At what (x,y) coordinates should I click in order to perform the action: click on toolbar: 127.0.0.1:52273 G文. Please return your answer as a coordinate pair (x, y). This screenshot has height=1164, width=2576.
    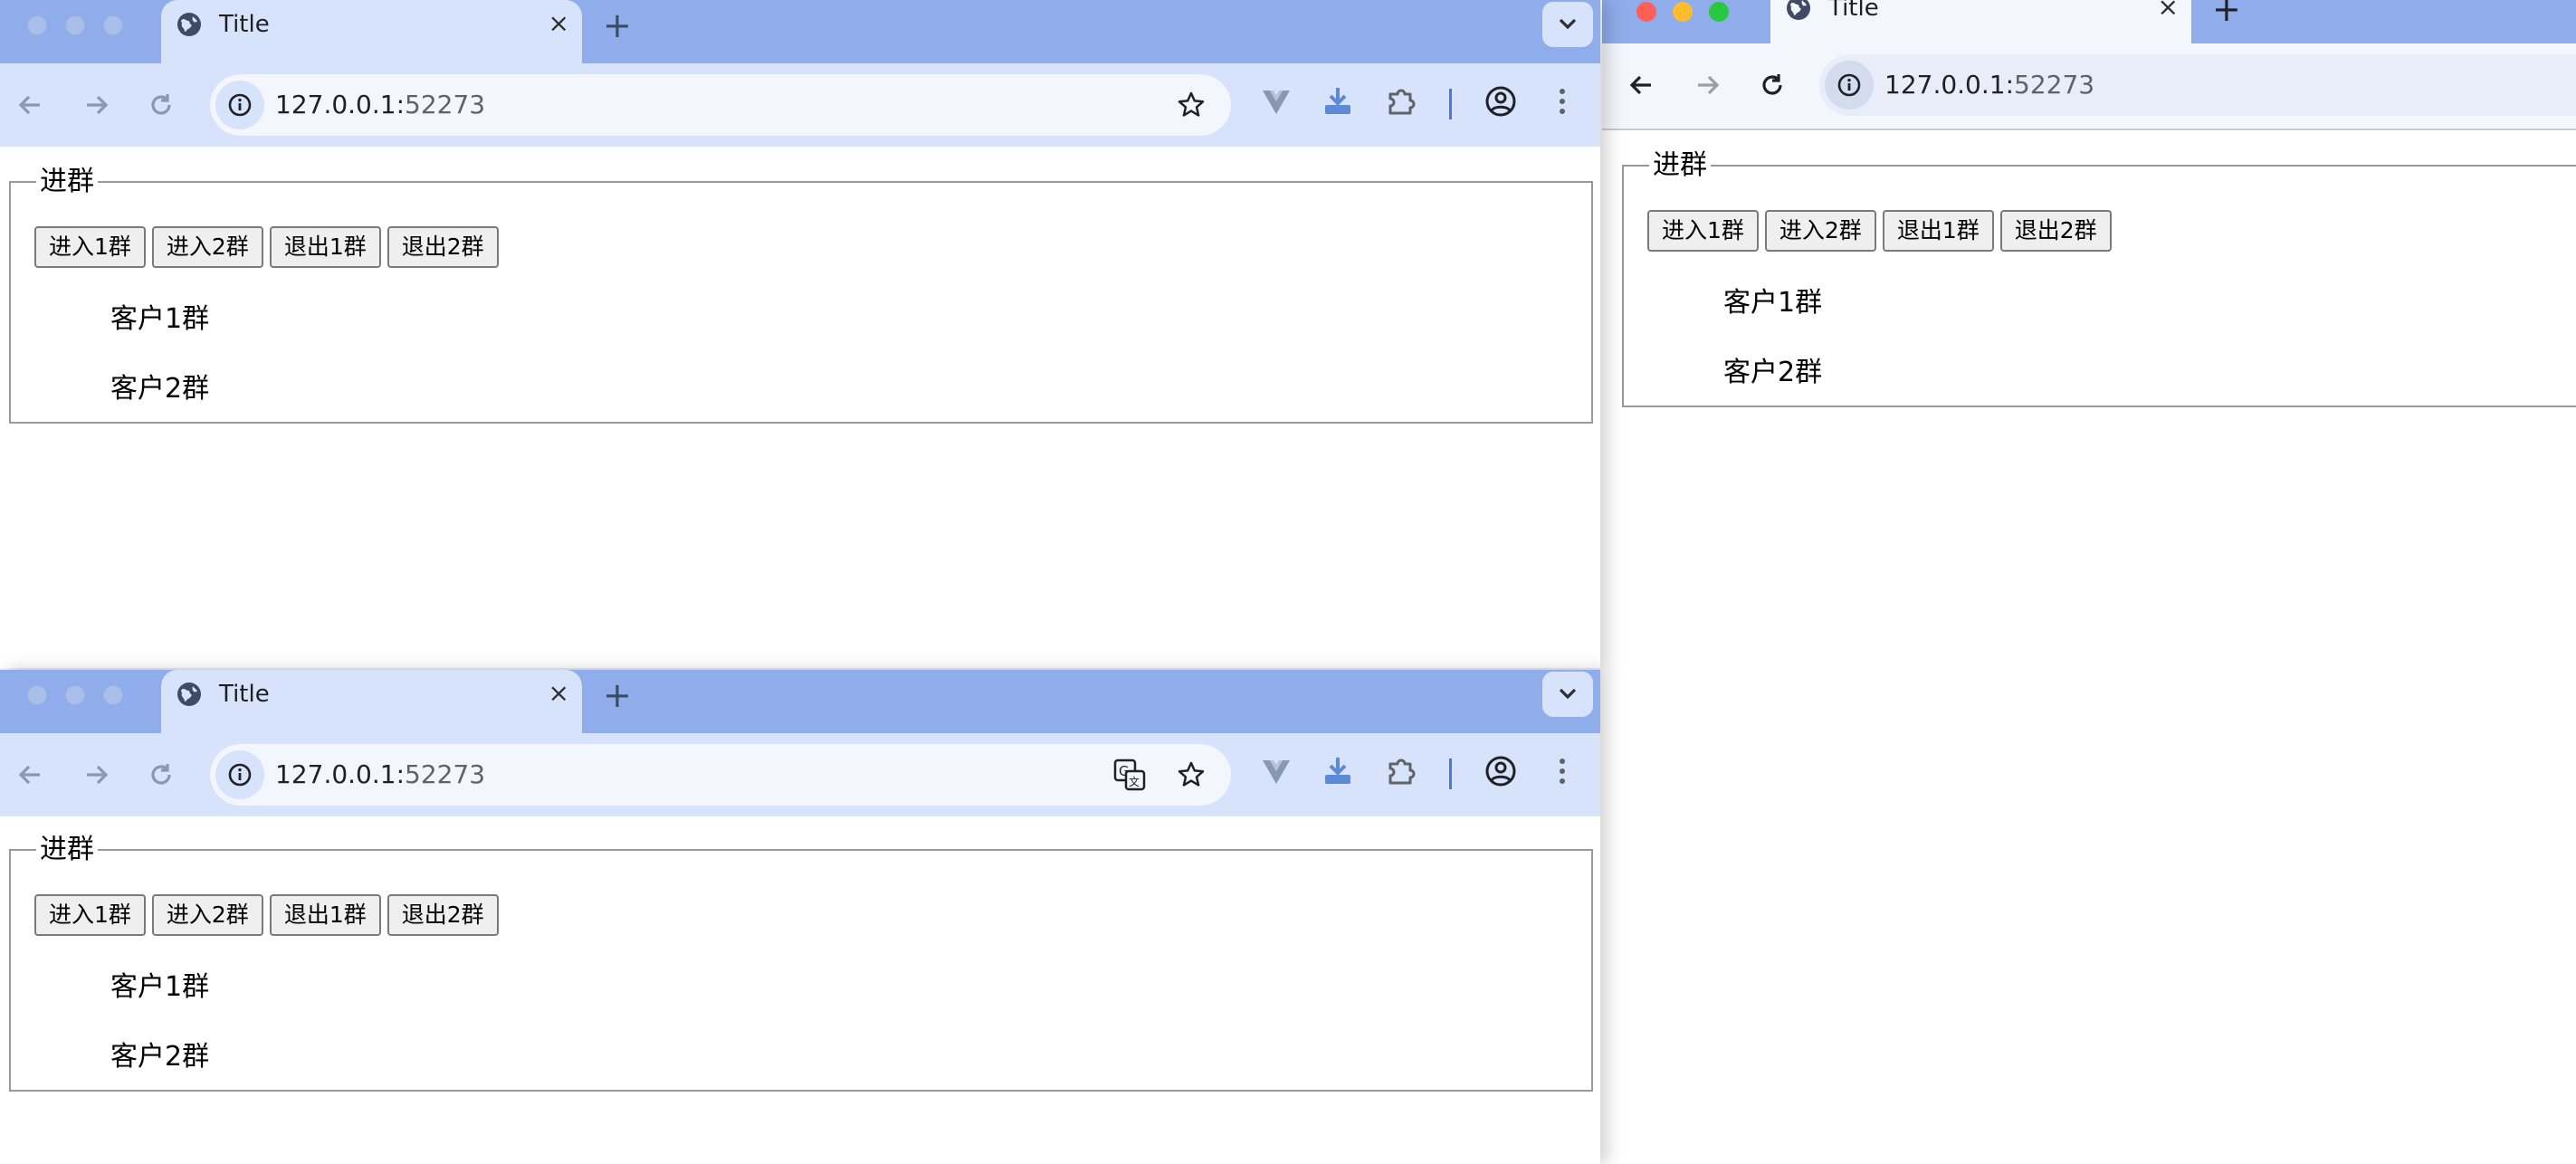
    Looking at the image, I should click on (800, 774).